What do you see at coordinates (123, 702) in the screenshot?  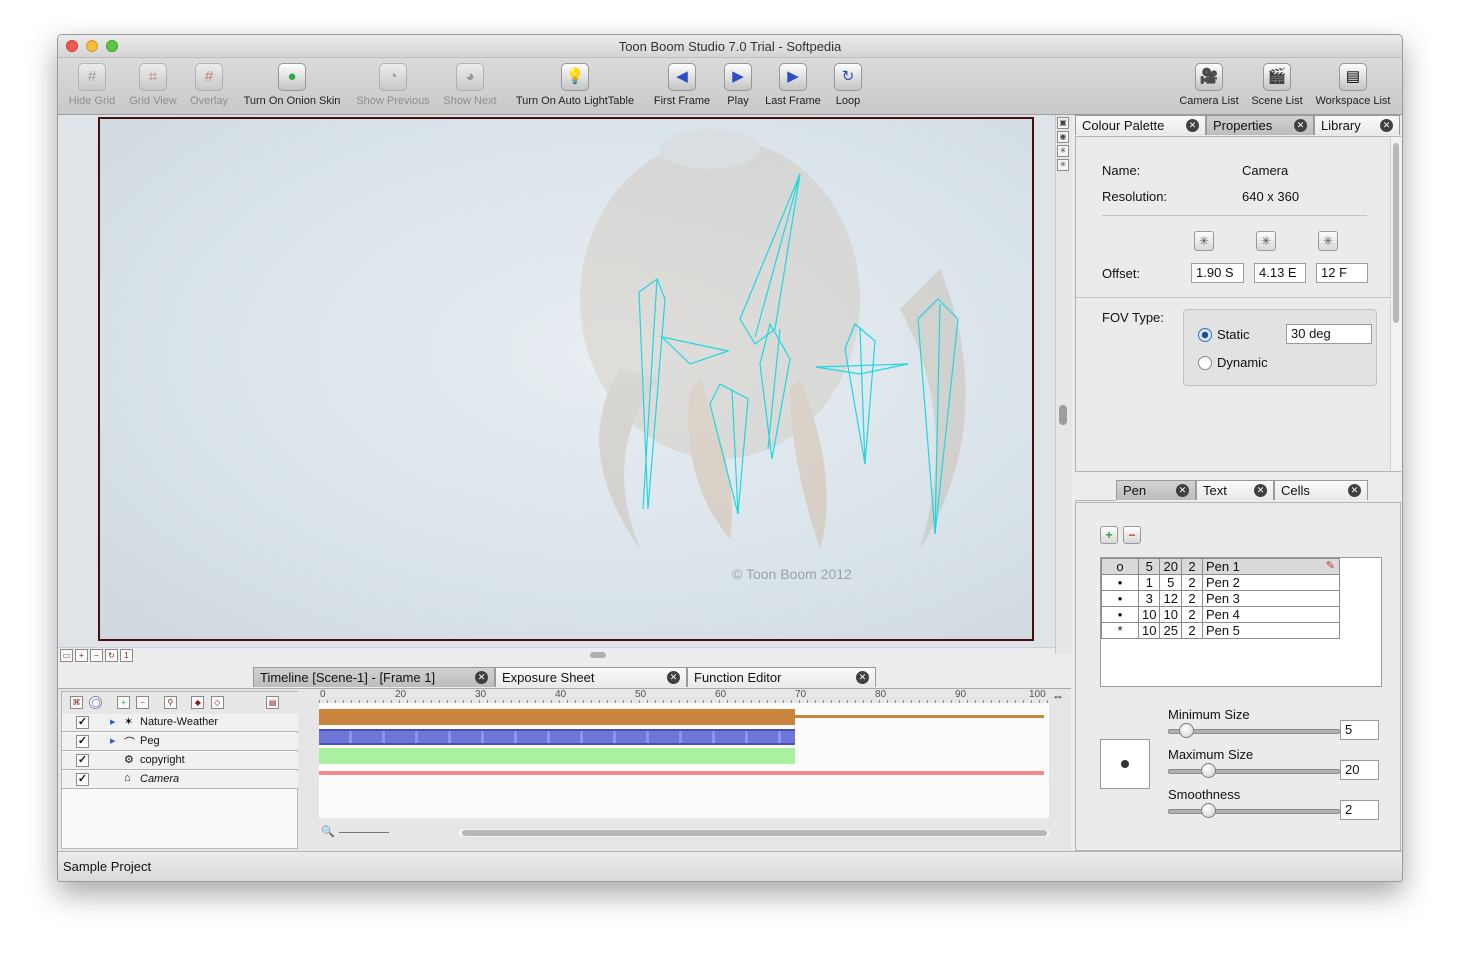 I see `add-layer-icon: +` at bounding box center [123, 702].